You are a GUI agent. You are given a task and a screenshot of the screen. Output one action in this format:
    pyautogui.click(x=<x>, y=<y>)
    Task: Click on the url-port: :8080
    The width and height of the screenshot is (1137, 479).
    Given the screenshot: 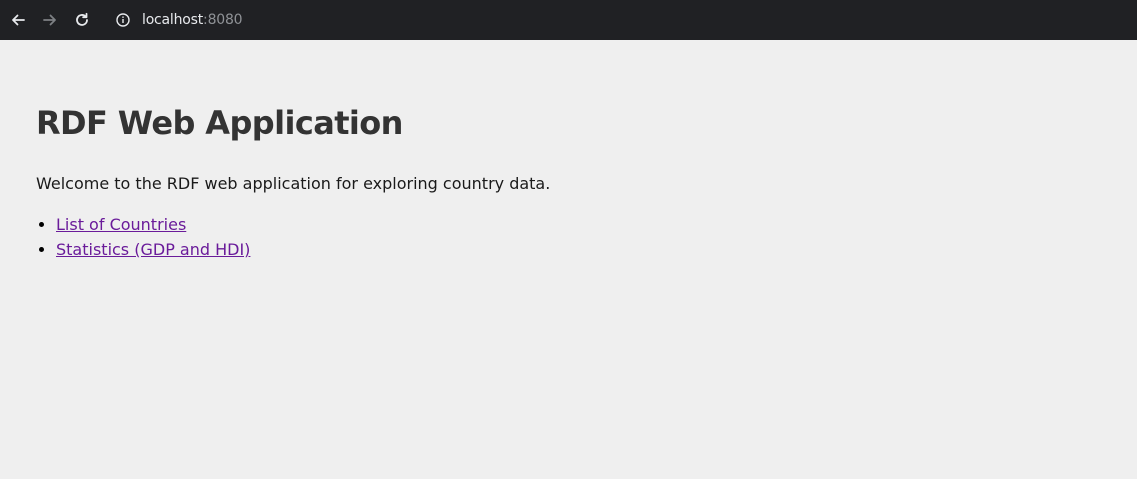 What is the action you would take?
    pyautogui.click(x=223, y=20)
    